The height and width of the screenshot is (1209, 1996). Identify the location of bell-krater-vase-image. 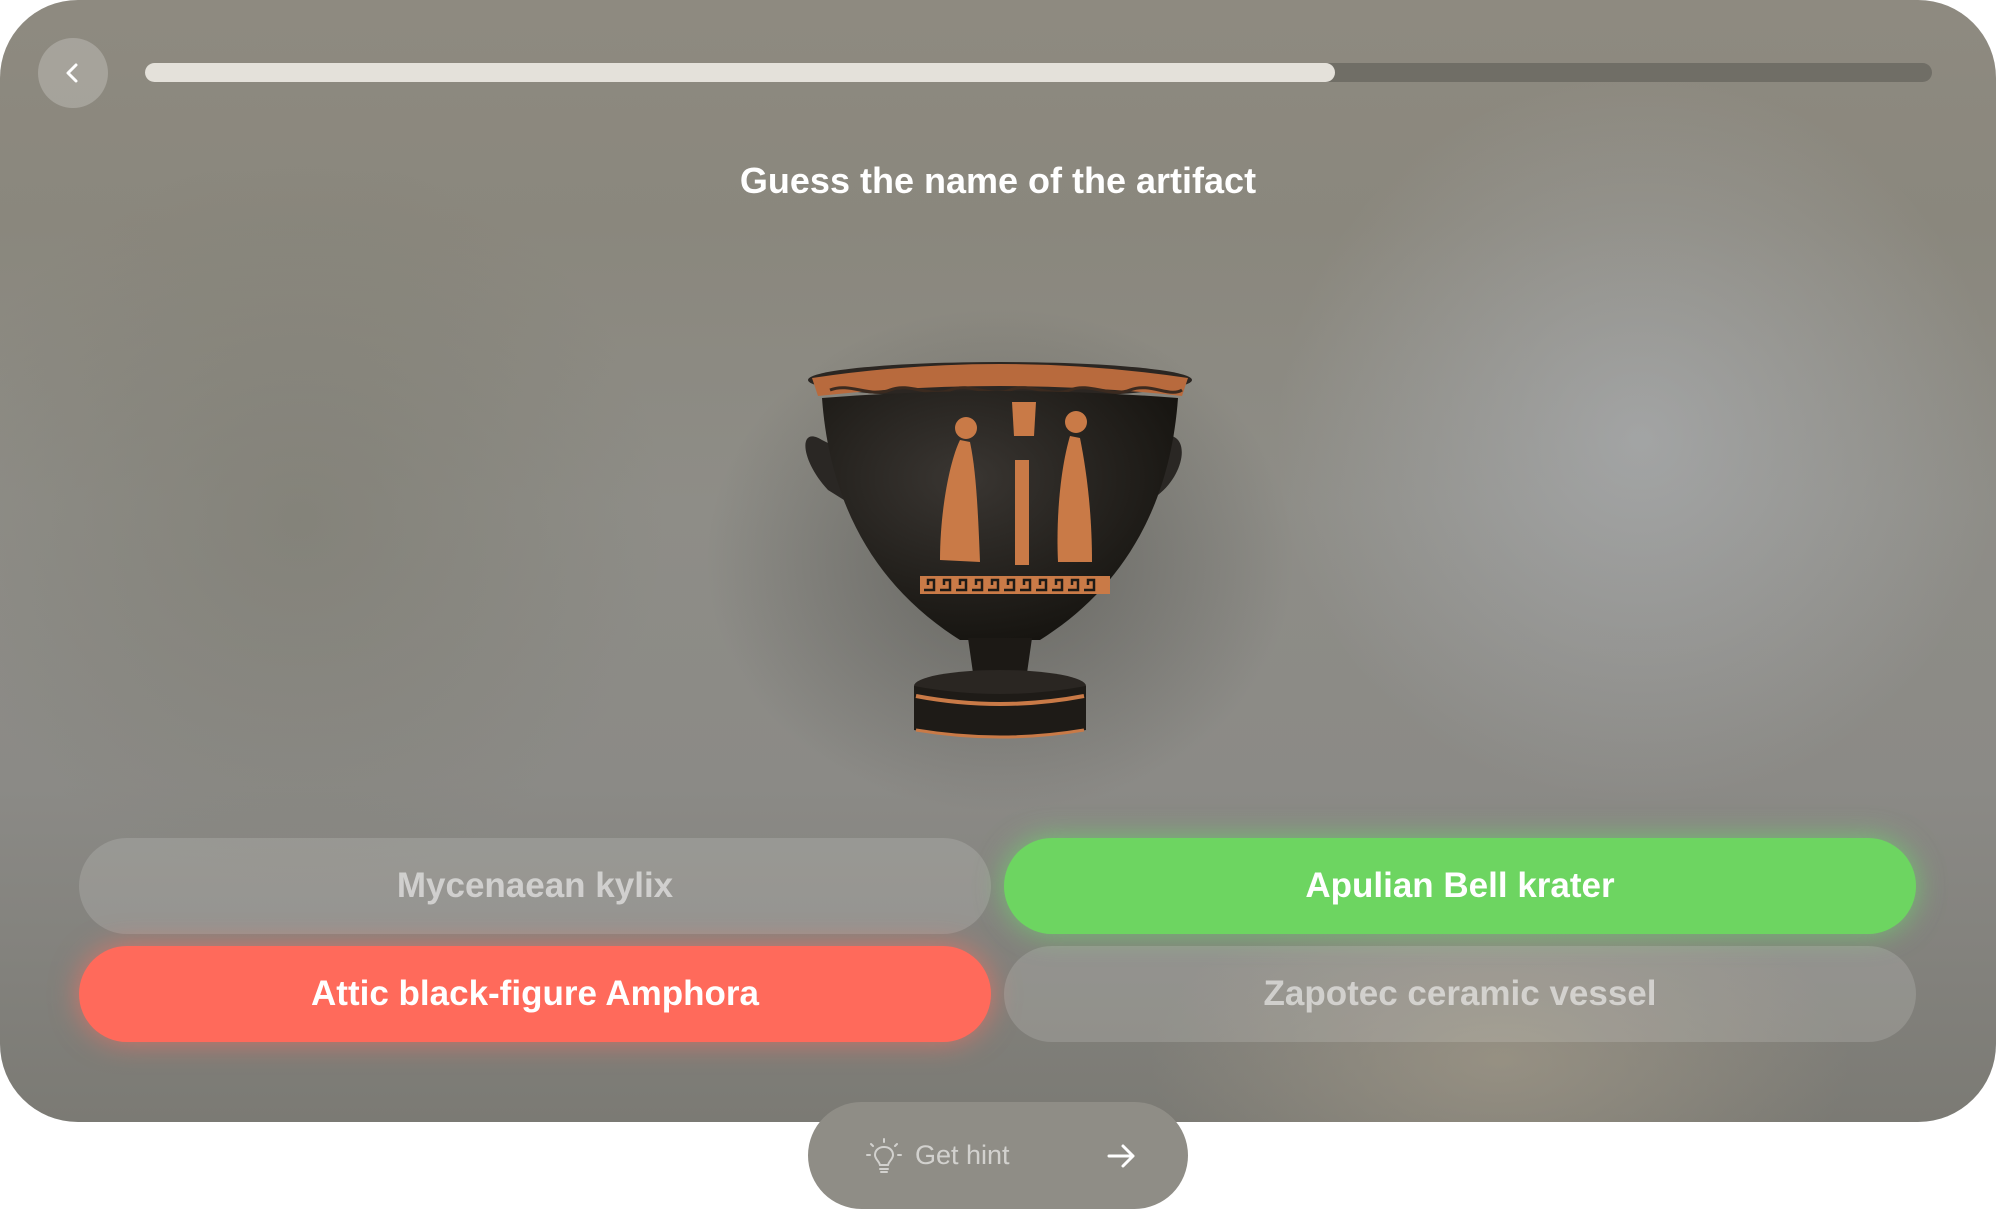
(998, 550).